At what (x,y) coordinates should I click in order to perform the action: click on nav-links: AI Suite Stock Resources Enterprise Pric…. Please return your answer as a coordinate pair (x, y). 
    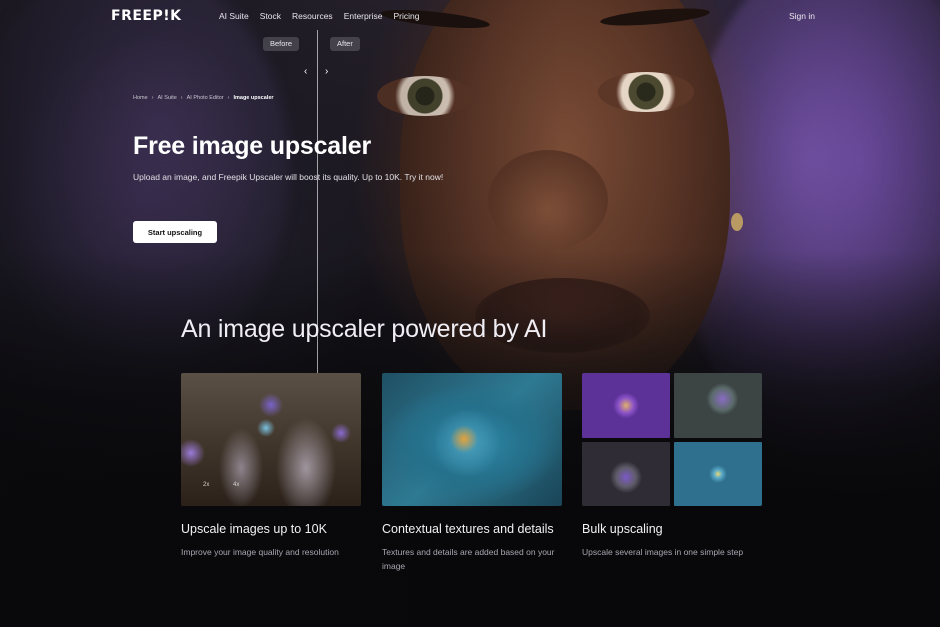
    Looking at the image, I should click on (324, 16).